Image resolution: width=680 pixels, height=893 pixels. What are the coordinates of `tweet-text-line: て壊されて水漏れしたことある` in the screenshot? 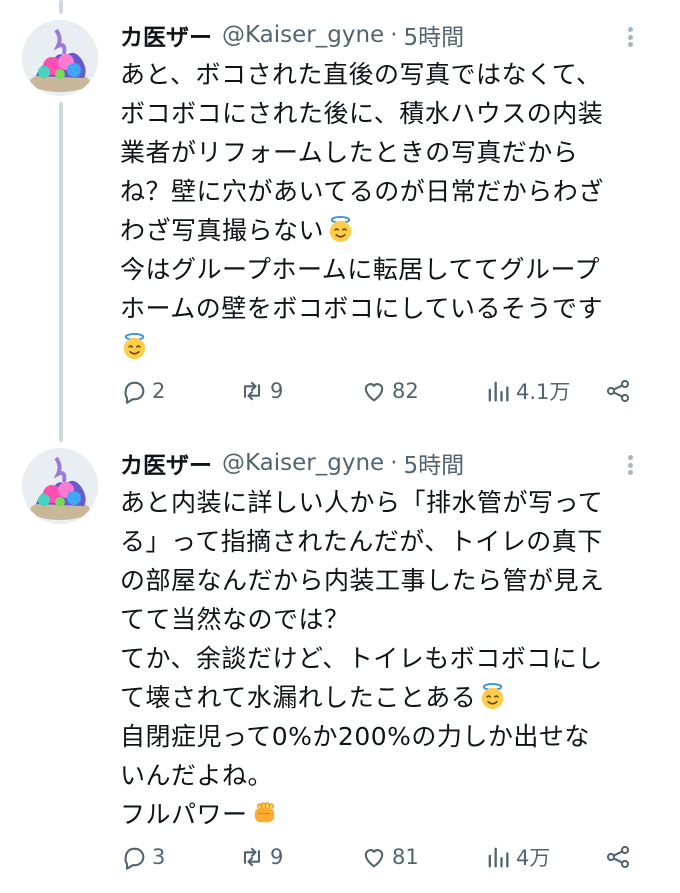 It's located at (391, 697).